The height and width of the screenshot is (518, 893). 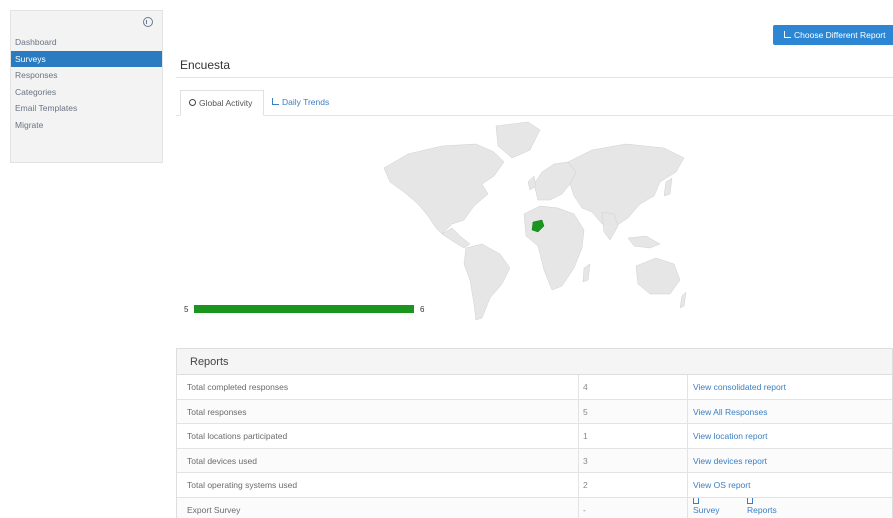 What do you see at coordinates (237, 436) in the screenshot?
I see `row-label: Total locations participated` at bounding box center [237, 436].